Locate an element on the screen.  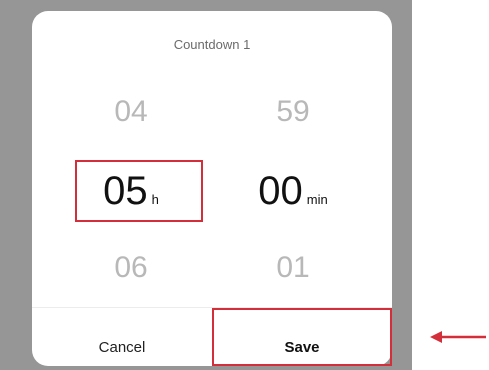
hours-option-previous: 04 is located at coordinates (131, 112).